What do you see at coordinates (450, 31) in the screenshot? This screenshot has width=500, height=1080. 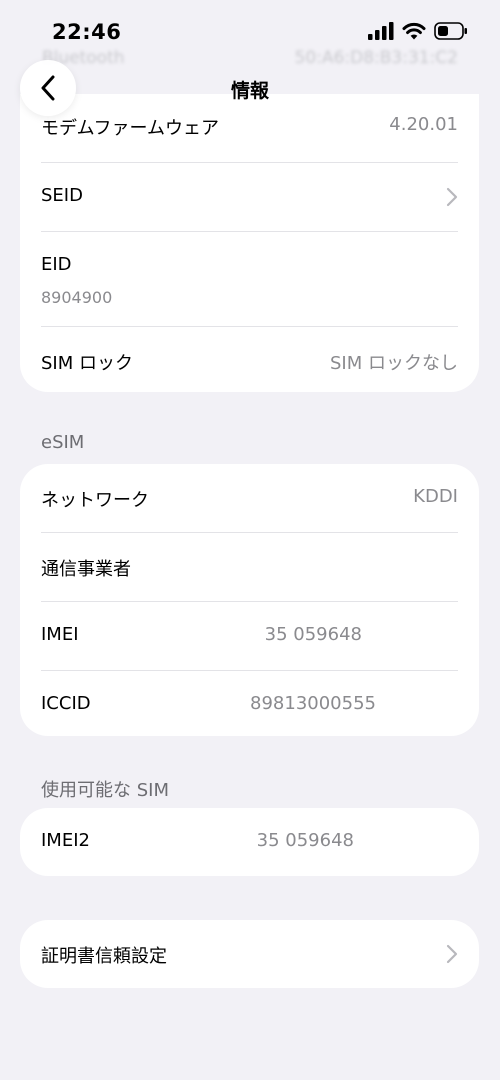 I see `battery-icon` at bounding box center [450, 31].